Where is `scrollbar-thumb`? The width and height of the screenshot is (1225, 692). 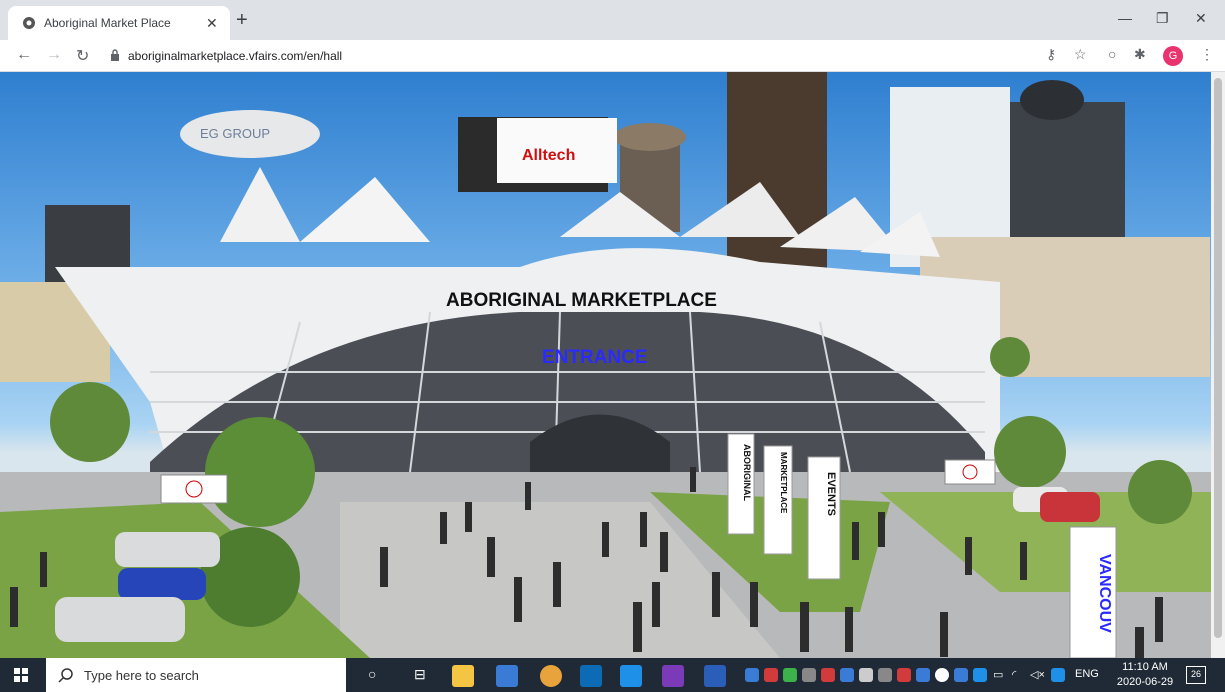
scrollbar-thumb is located at coordinates (1218, 358).